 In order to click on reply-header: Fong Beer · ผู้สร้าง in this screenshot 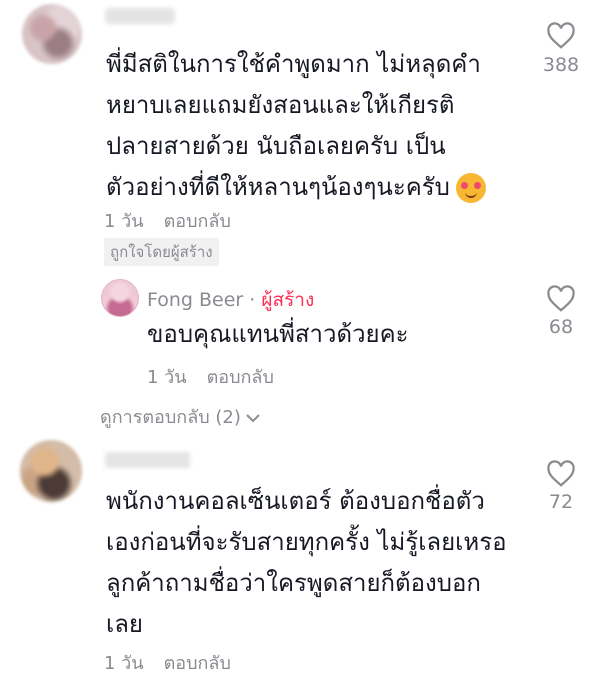, I will do `click(230, 300)`.